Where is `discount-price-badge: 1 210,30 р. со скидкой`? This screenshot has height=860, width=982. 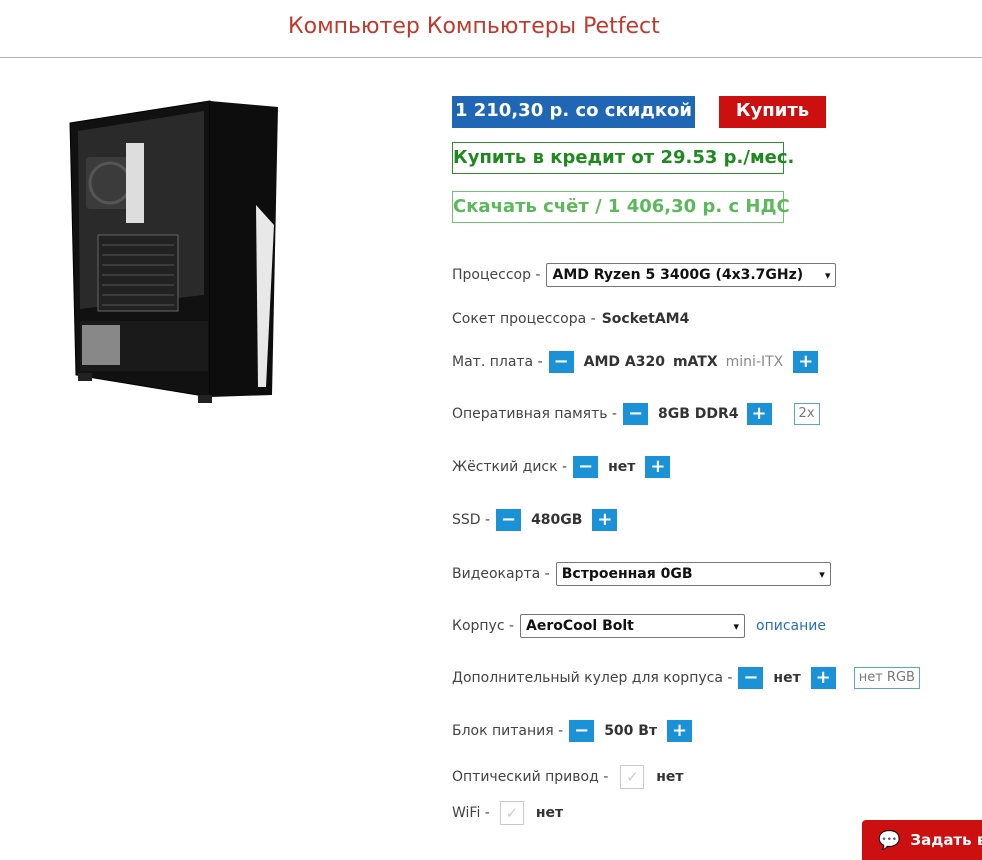 discount-price-badge: 1 210,30 р. со скидкой is located at coordinates (573, 112).